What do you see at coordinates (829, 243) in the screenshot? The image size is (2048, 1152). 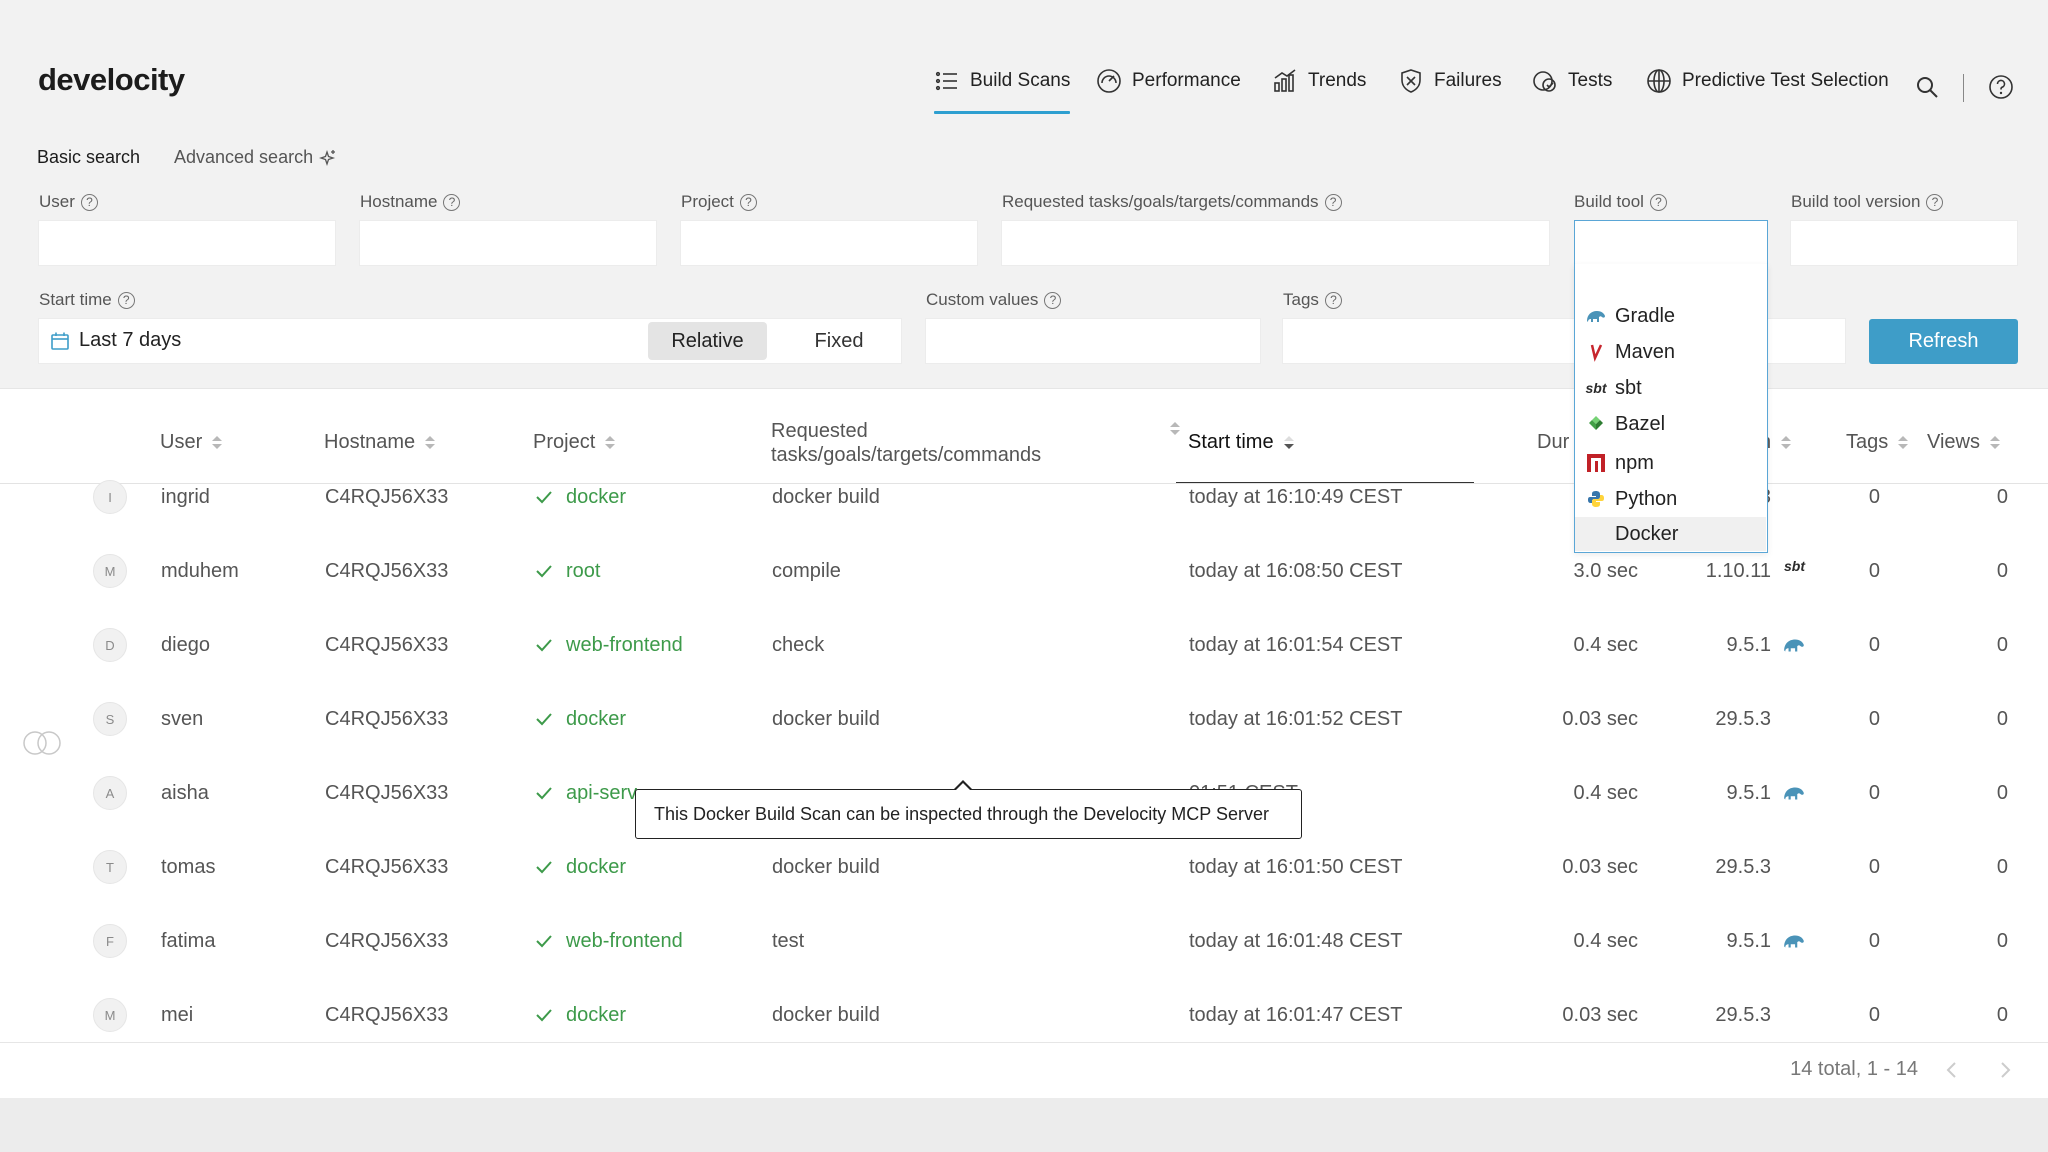 I see `project-input` at bounding box center [829, 243].